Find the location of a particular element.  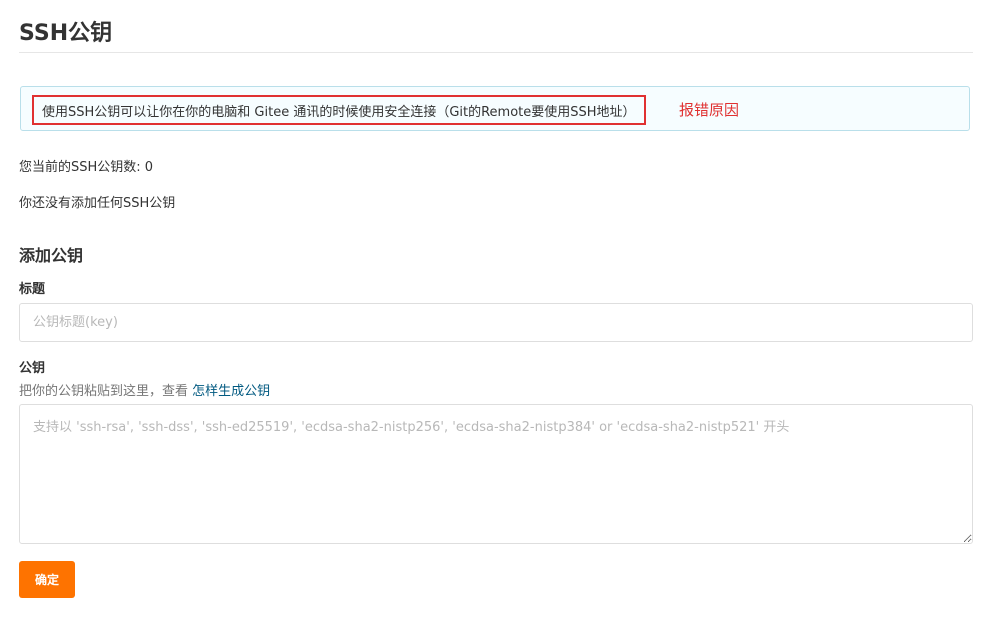

empty-keys-message: 你还没有添加任何SSH公钥 is located at coordinates (97, 203).